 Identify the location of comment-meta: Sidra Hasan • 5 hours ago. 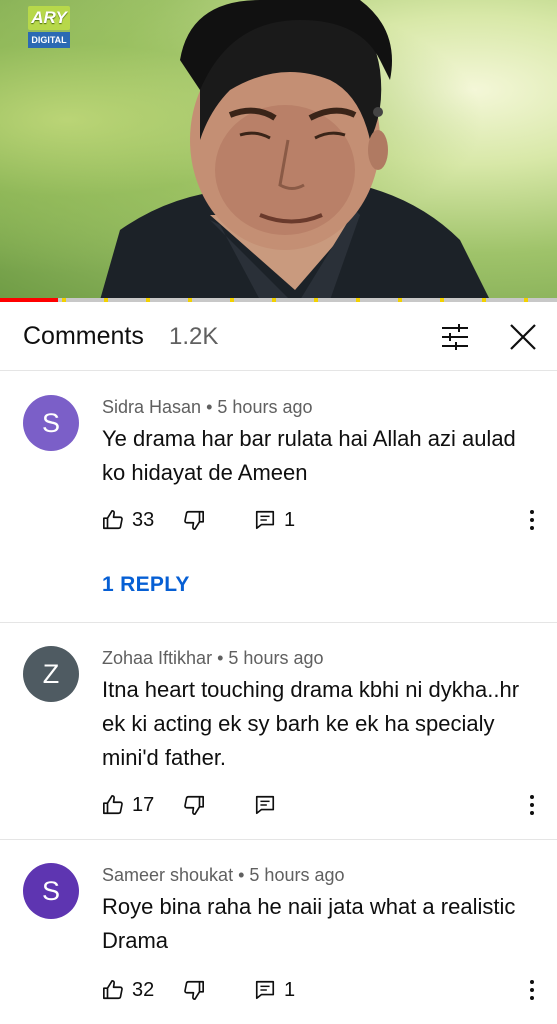
(207, 407).